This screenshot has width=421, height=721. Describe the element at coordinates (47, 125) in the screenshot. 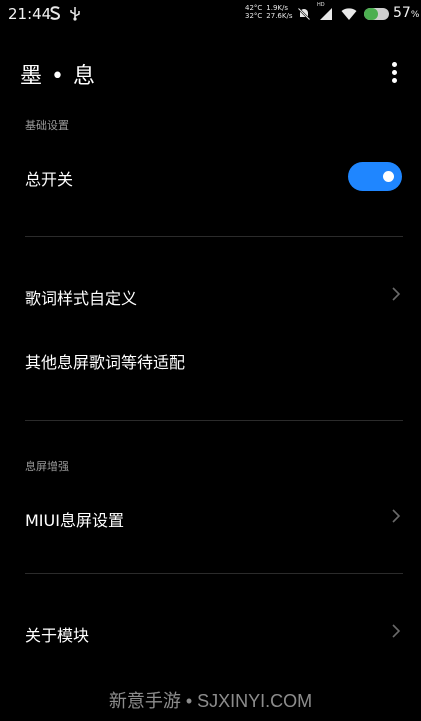

I see `section-header-basic: 基础设置` at that location.